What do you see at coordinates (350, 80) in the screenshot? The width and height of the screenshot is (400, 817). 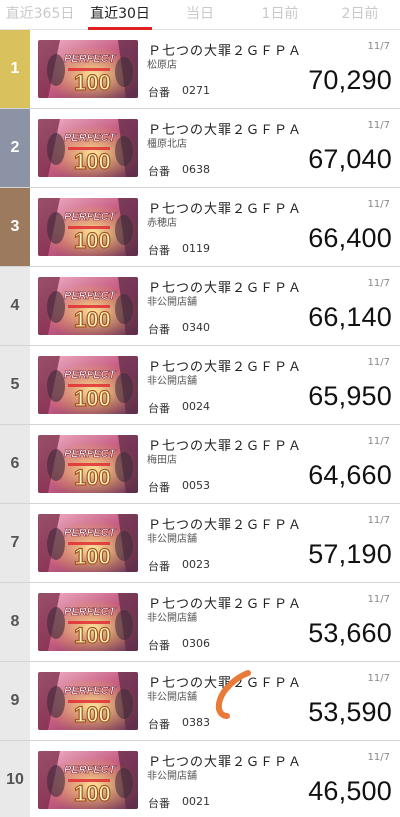 I see `record-value: 70,290` at bounding box center [350, 80].